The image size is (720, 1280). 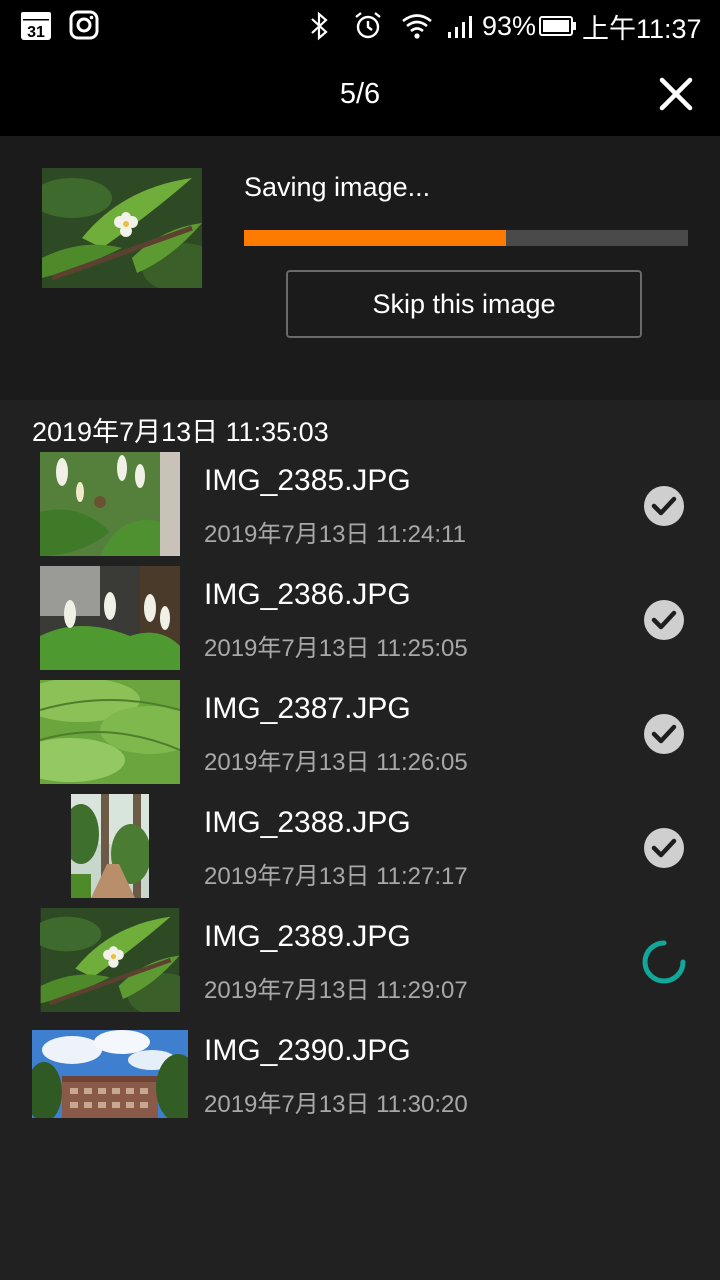 What do you see at coordinates (307, 1050) in the screenshot?
I see `item-filename: IMG_2390.JPG` at bounding box center [307, 1050].